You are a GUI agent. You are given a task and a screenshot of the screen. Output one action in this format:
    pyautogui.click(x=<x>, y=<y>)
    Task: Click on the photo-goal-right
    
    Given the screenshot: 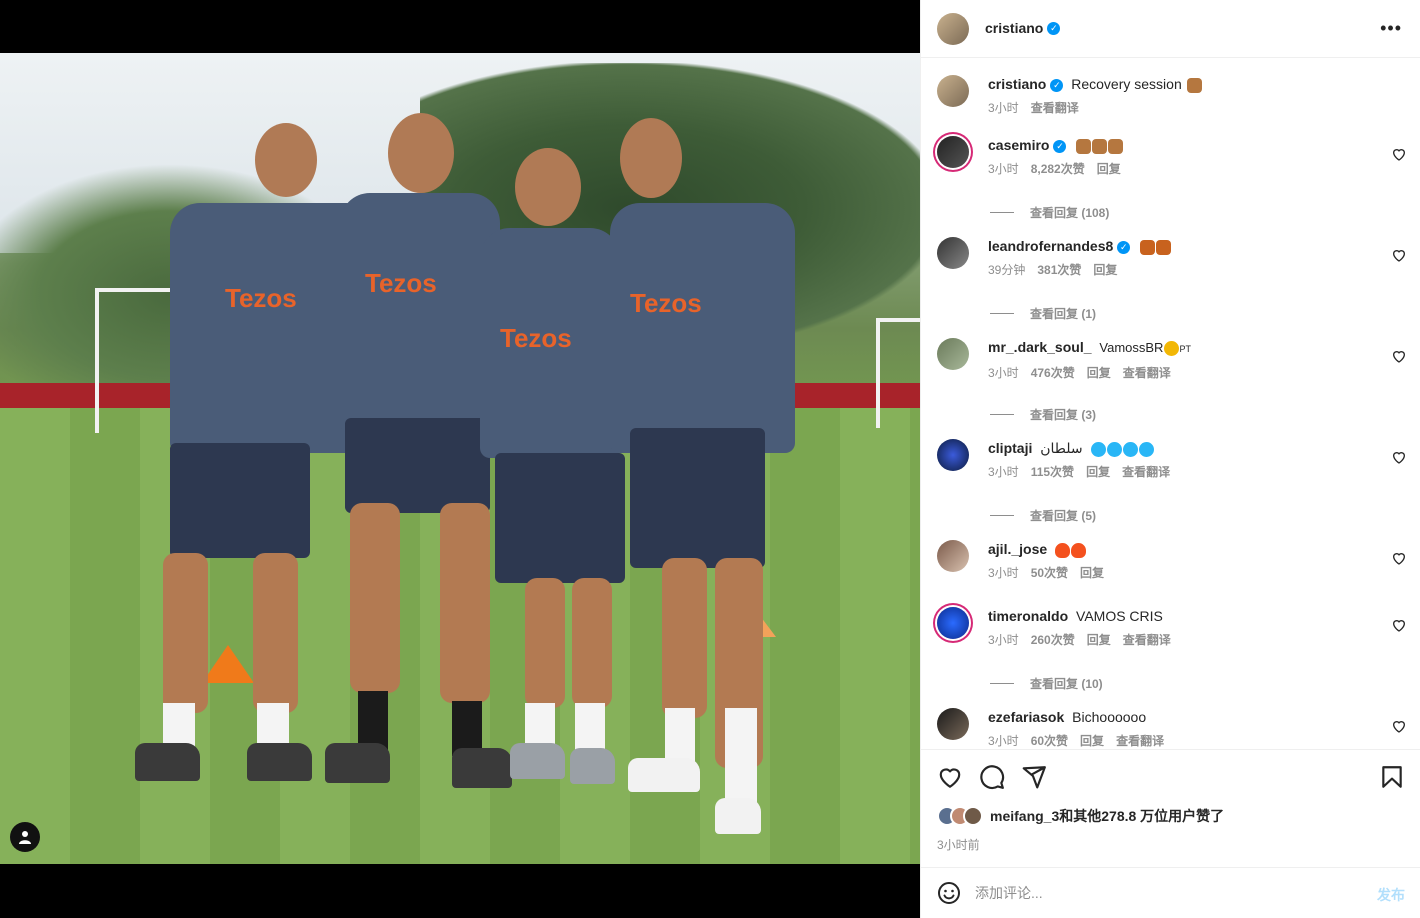 What is the action you would take?
    pyautogui.click(x=898, y=373)
    